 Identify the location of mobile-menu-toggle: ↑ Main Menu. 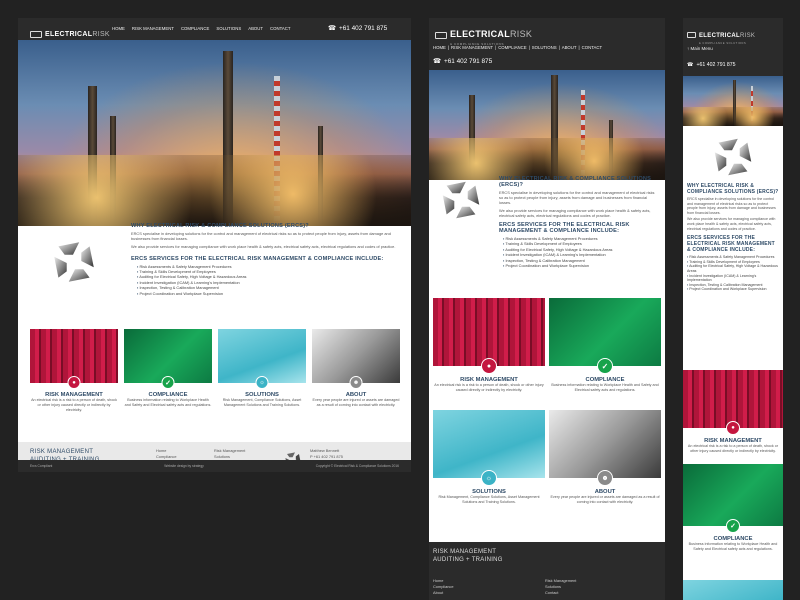
(700, 48).